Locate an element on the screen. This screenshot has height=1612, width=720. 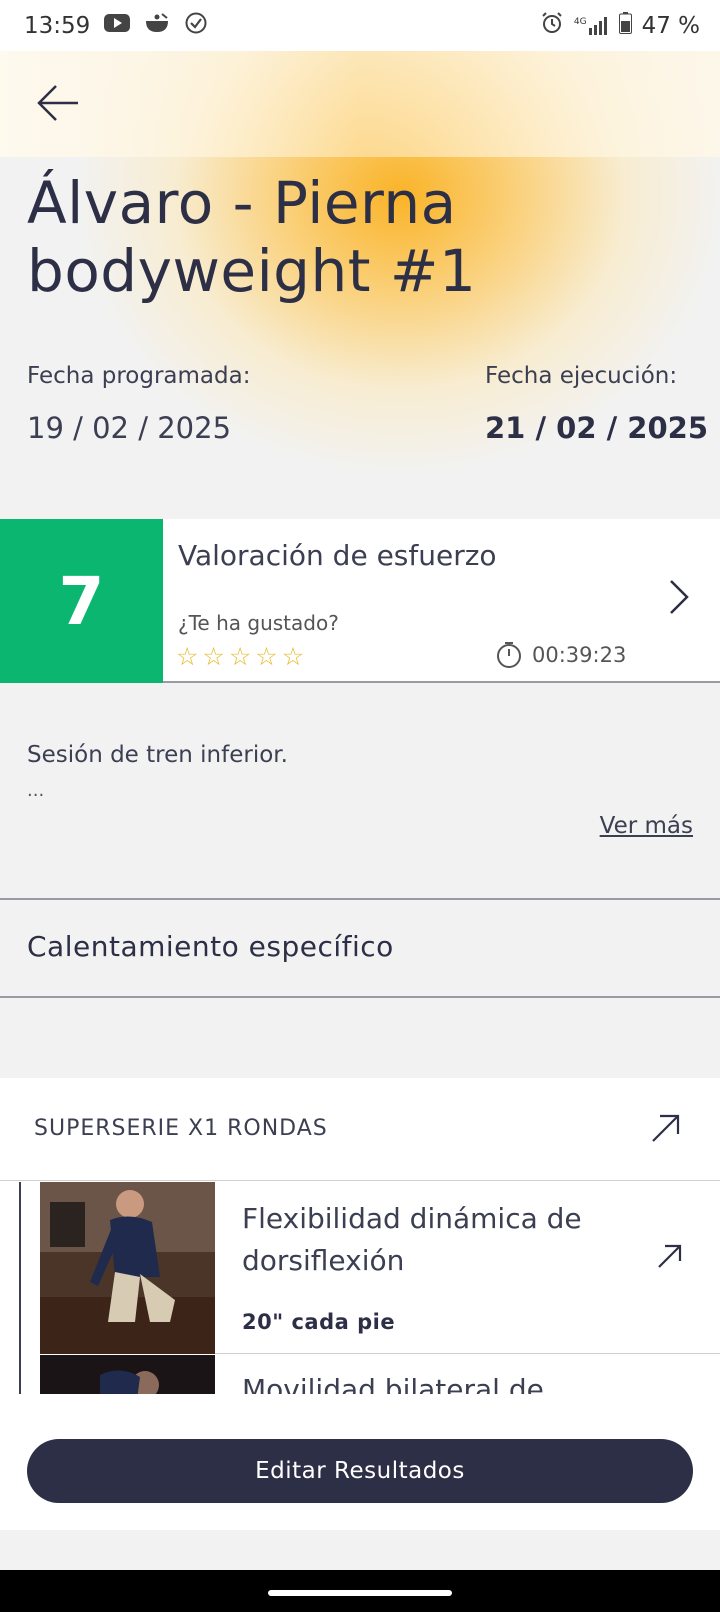
exercise-name: Flexibilidad dinámica de dorsiflexión is located at coordinates (412, 1239).